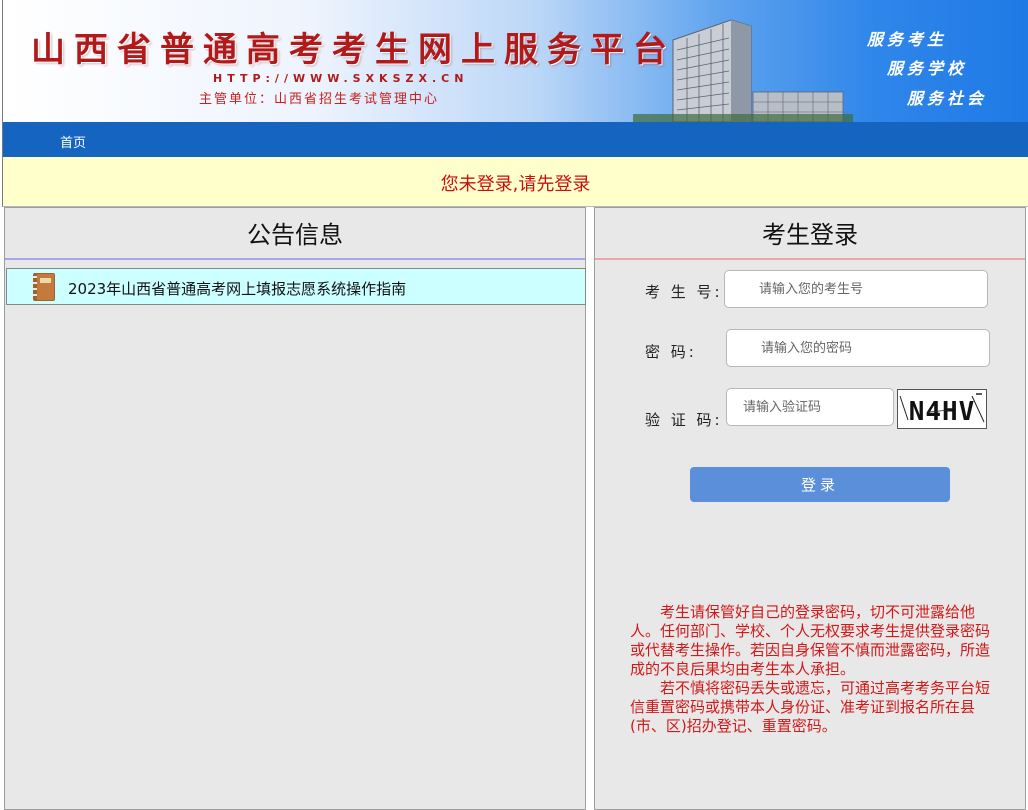 The height and width of the screenshot is (810, 1028). What do you see at coordinates (947, 98) in the screenshot?
I see `slogan-society: 服务社会` at bounding box center [947, 98].